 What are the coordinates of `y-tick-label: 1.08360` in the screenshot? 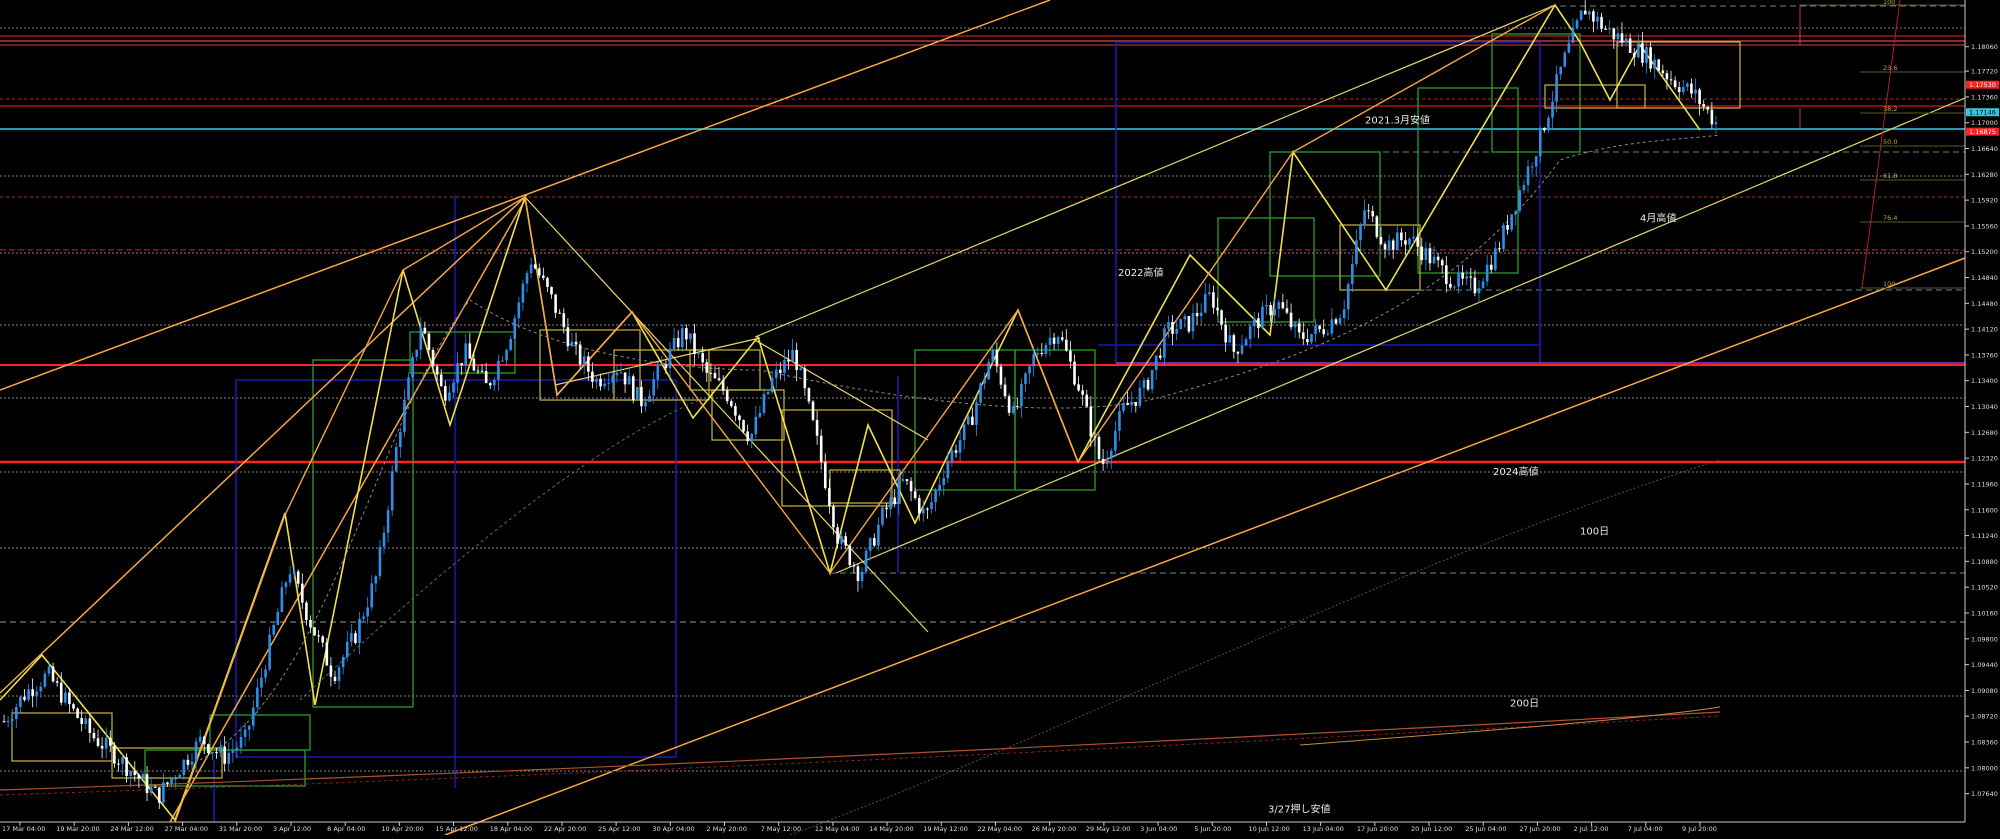 It's located at (1984, 743).